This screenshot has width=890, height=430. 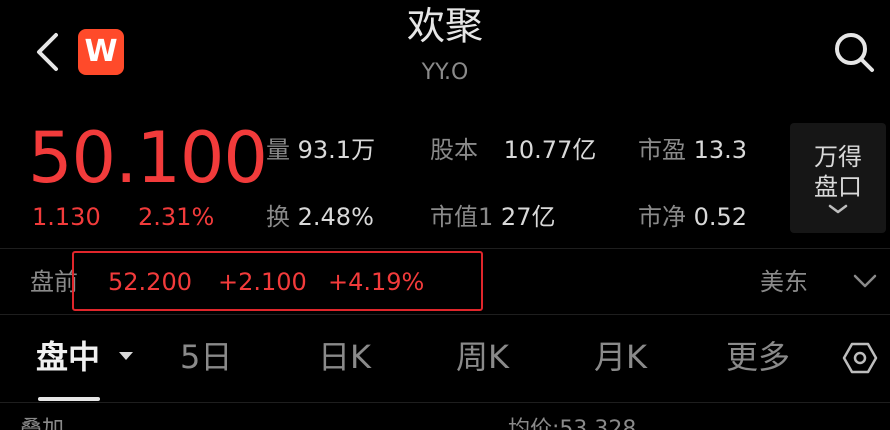 What do you see at coordinates (344, 357) in the screenshot?
I see `tab-daily-k: 日K` at bounding box center [344, 357].